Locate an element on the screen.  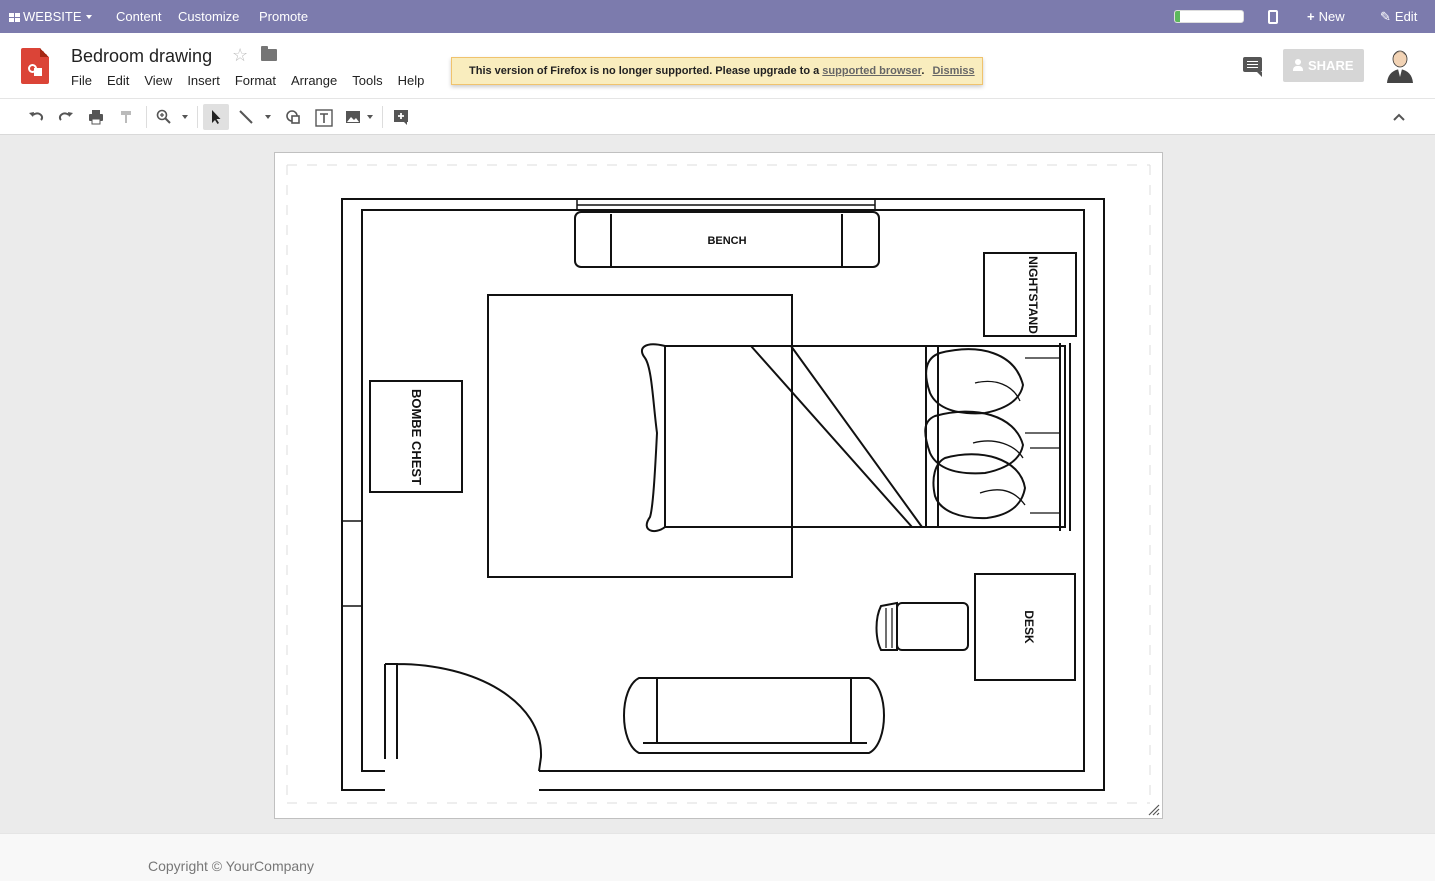
avatar is located at coordinates (1400, 65).